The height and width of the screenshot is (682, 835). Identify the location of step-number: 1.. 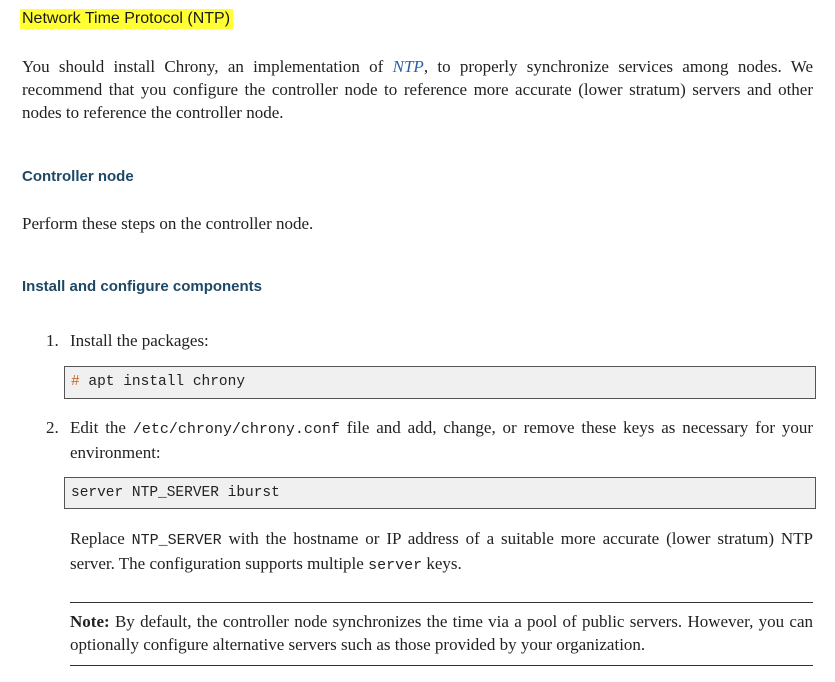
(52, 340).